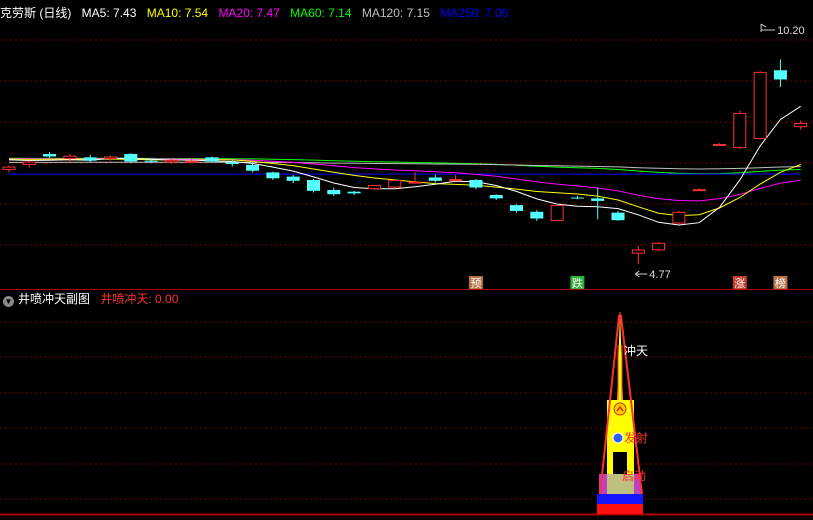 The height and width of the screenshot is (520, 813). Describe the element at coordinates (404, 180) in the screenshot. I see `ma20-line` at that location.